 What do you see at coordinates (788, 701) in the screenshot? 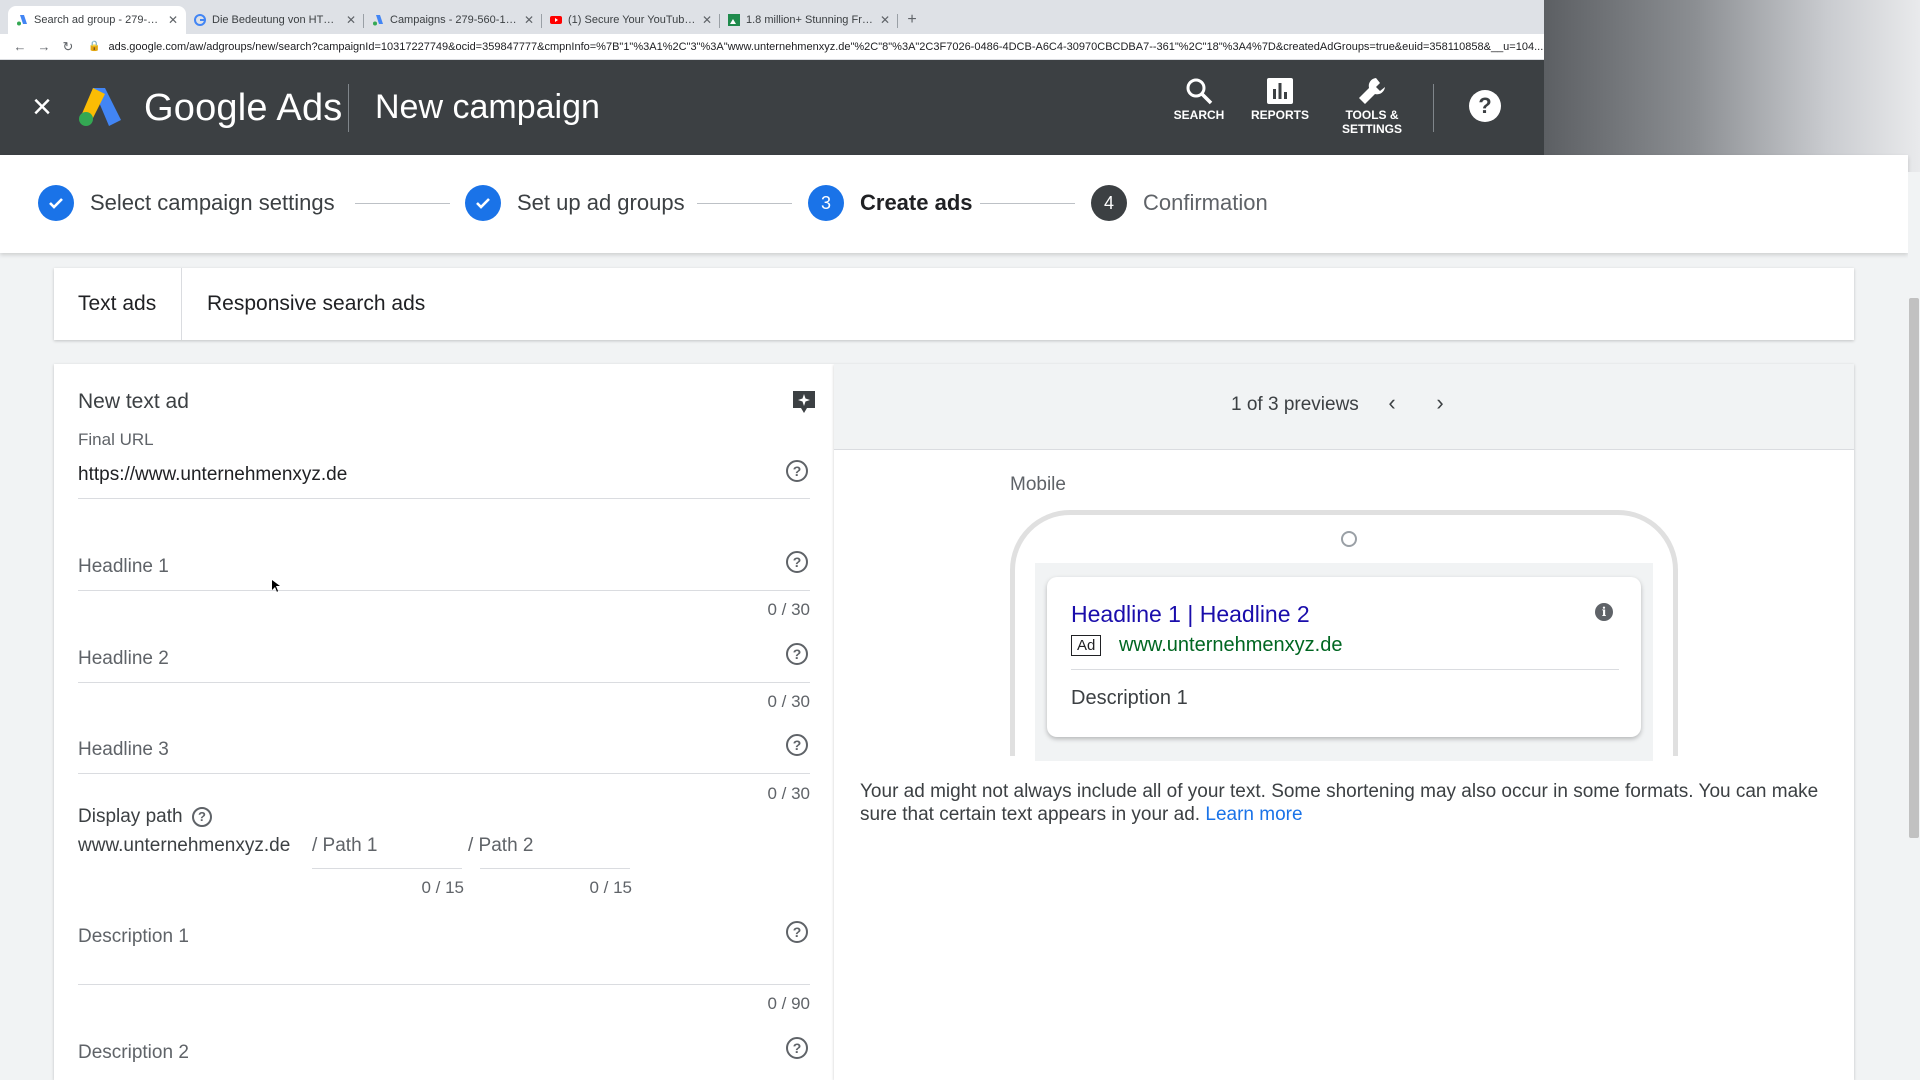
I see `headline-2-counter: 0 / 30` at bounding box center [788, 701].